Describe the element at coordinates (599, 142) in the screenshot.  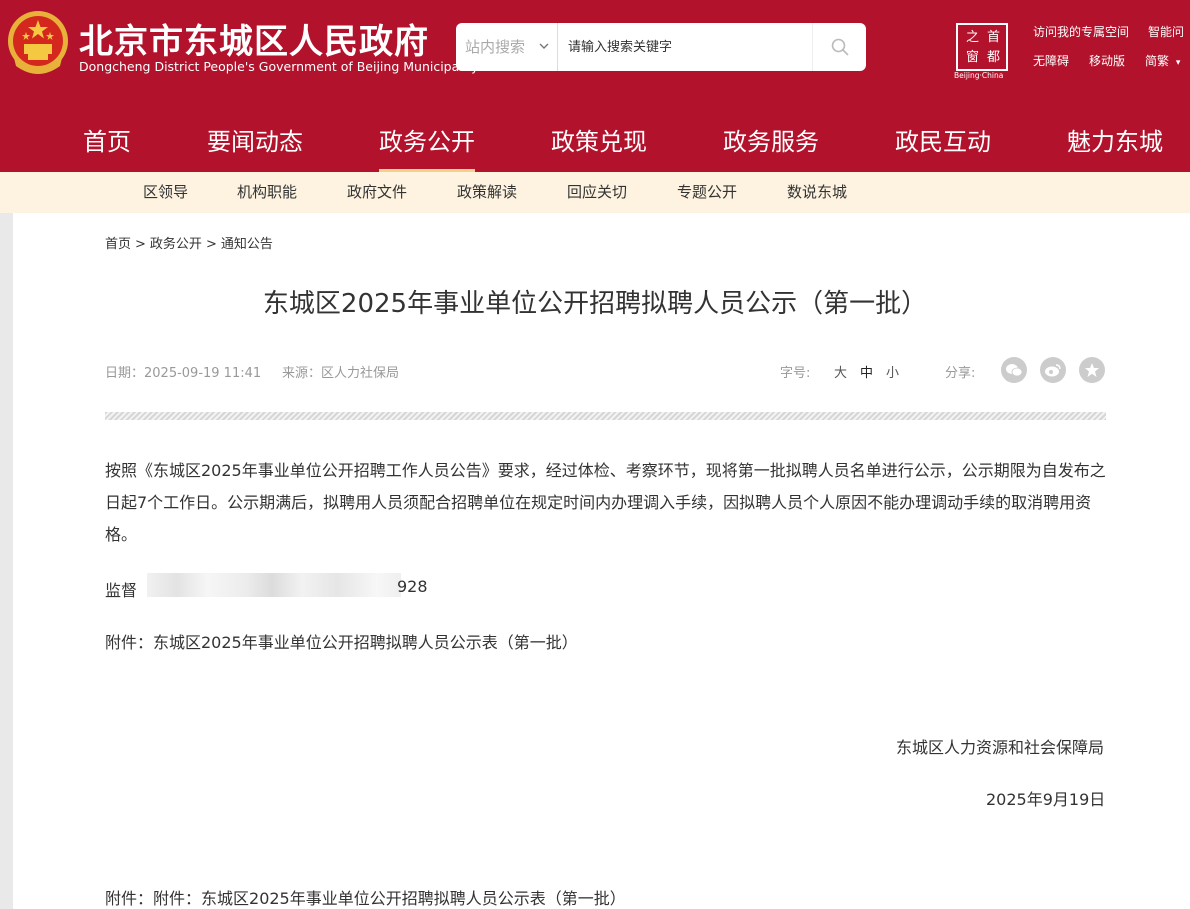
I see `nav-policy: 政策兑现` at that location.